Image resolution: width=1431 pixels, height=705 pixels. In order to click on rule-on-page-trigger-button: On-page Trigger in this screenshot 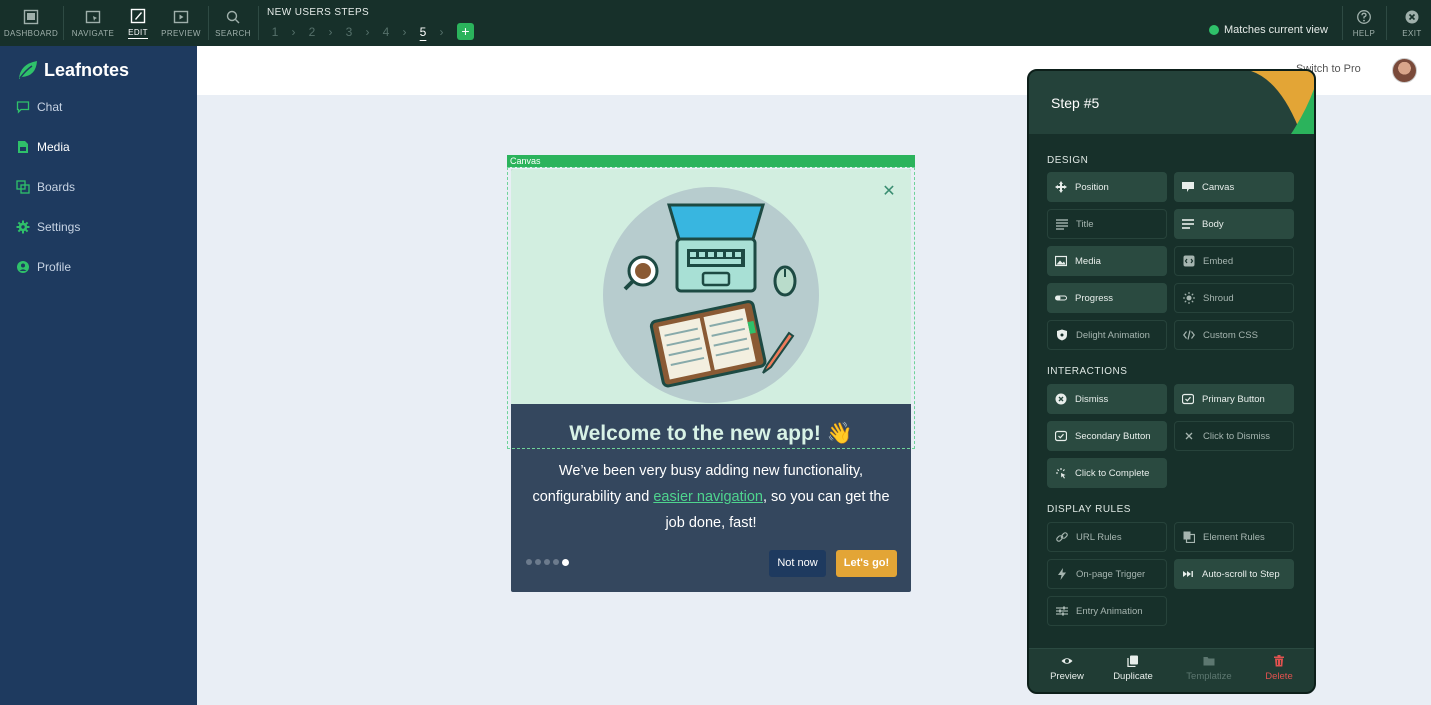, I will do `click(1107, 574)`.